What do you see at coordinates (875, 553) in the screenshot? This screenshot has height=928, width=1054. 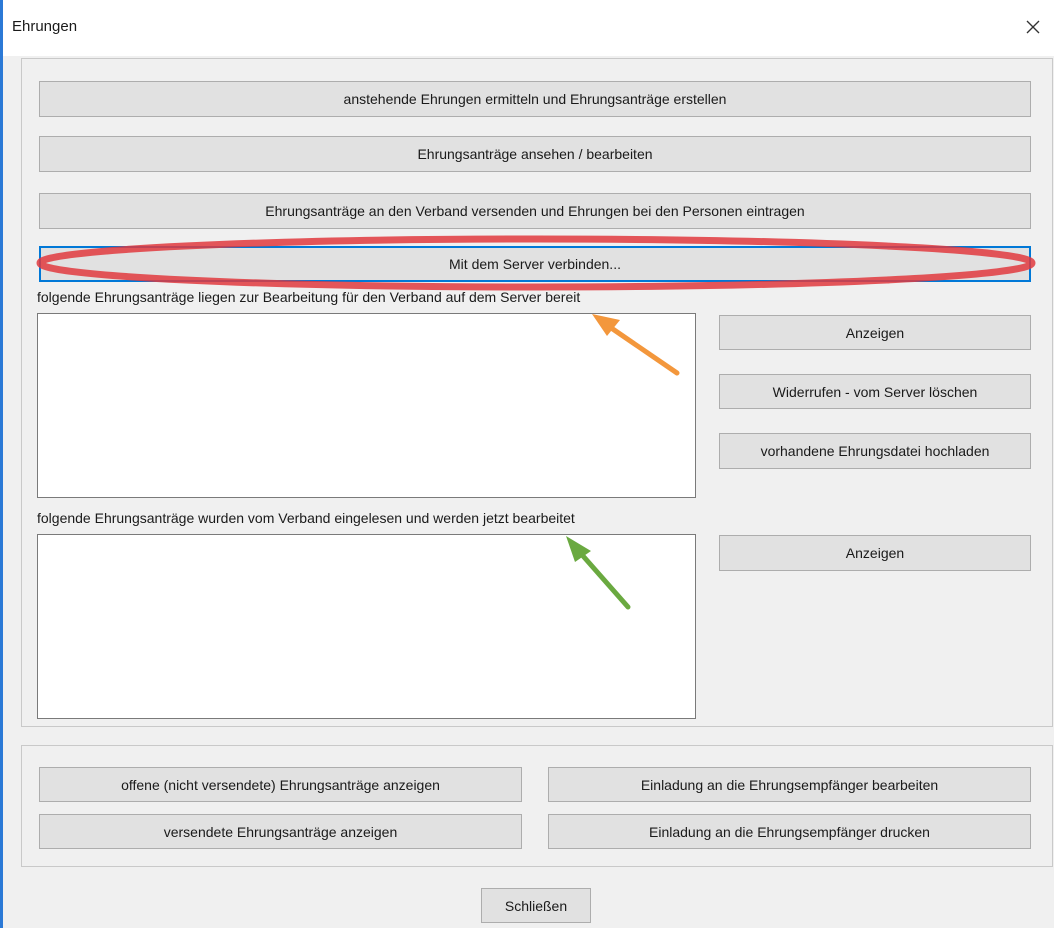 I see `show-processing-button: Anzeigen` at bounding box center [875, 553].